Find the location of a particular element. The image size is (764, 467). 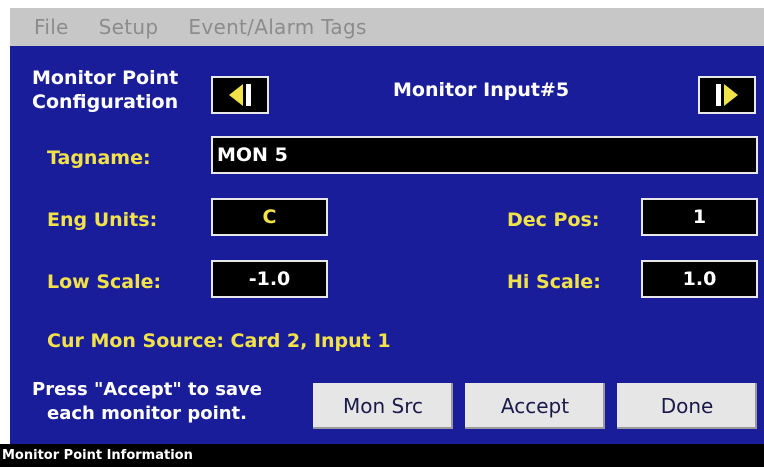

menu-event-alarm-tags: Event/Alarm Tags is located at coordinates (277, 27).